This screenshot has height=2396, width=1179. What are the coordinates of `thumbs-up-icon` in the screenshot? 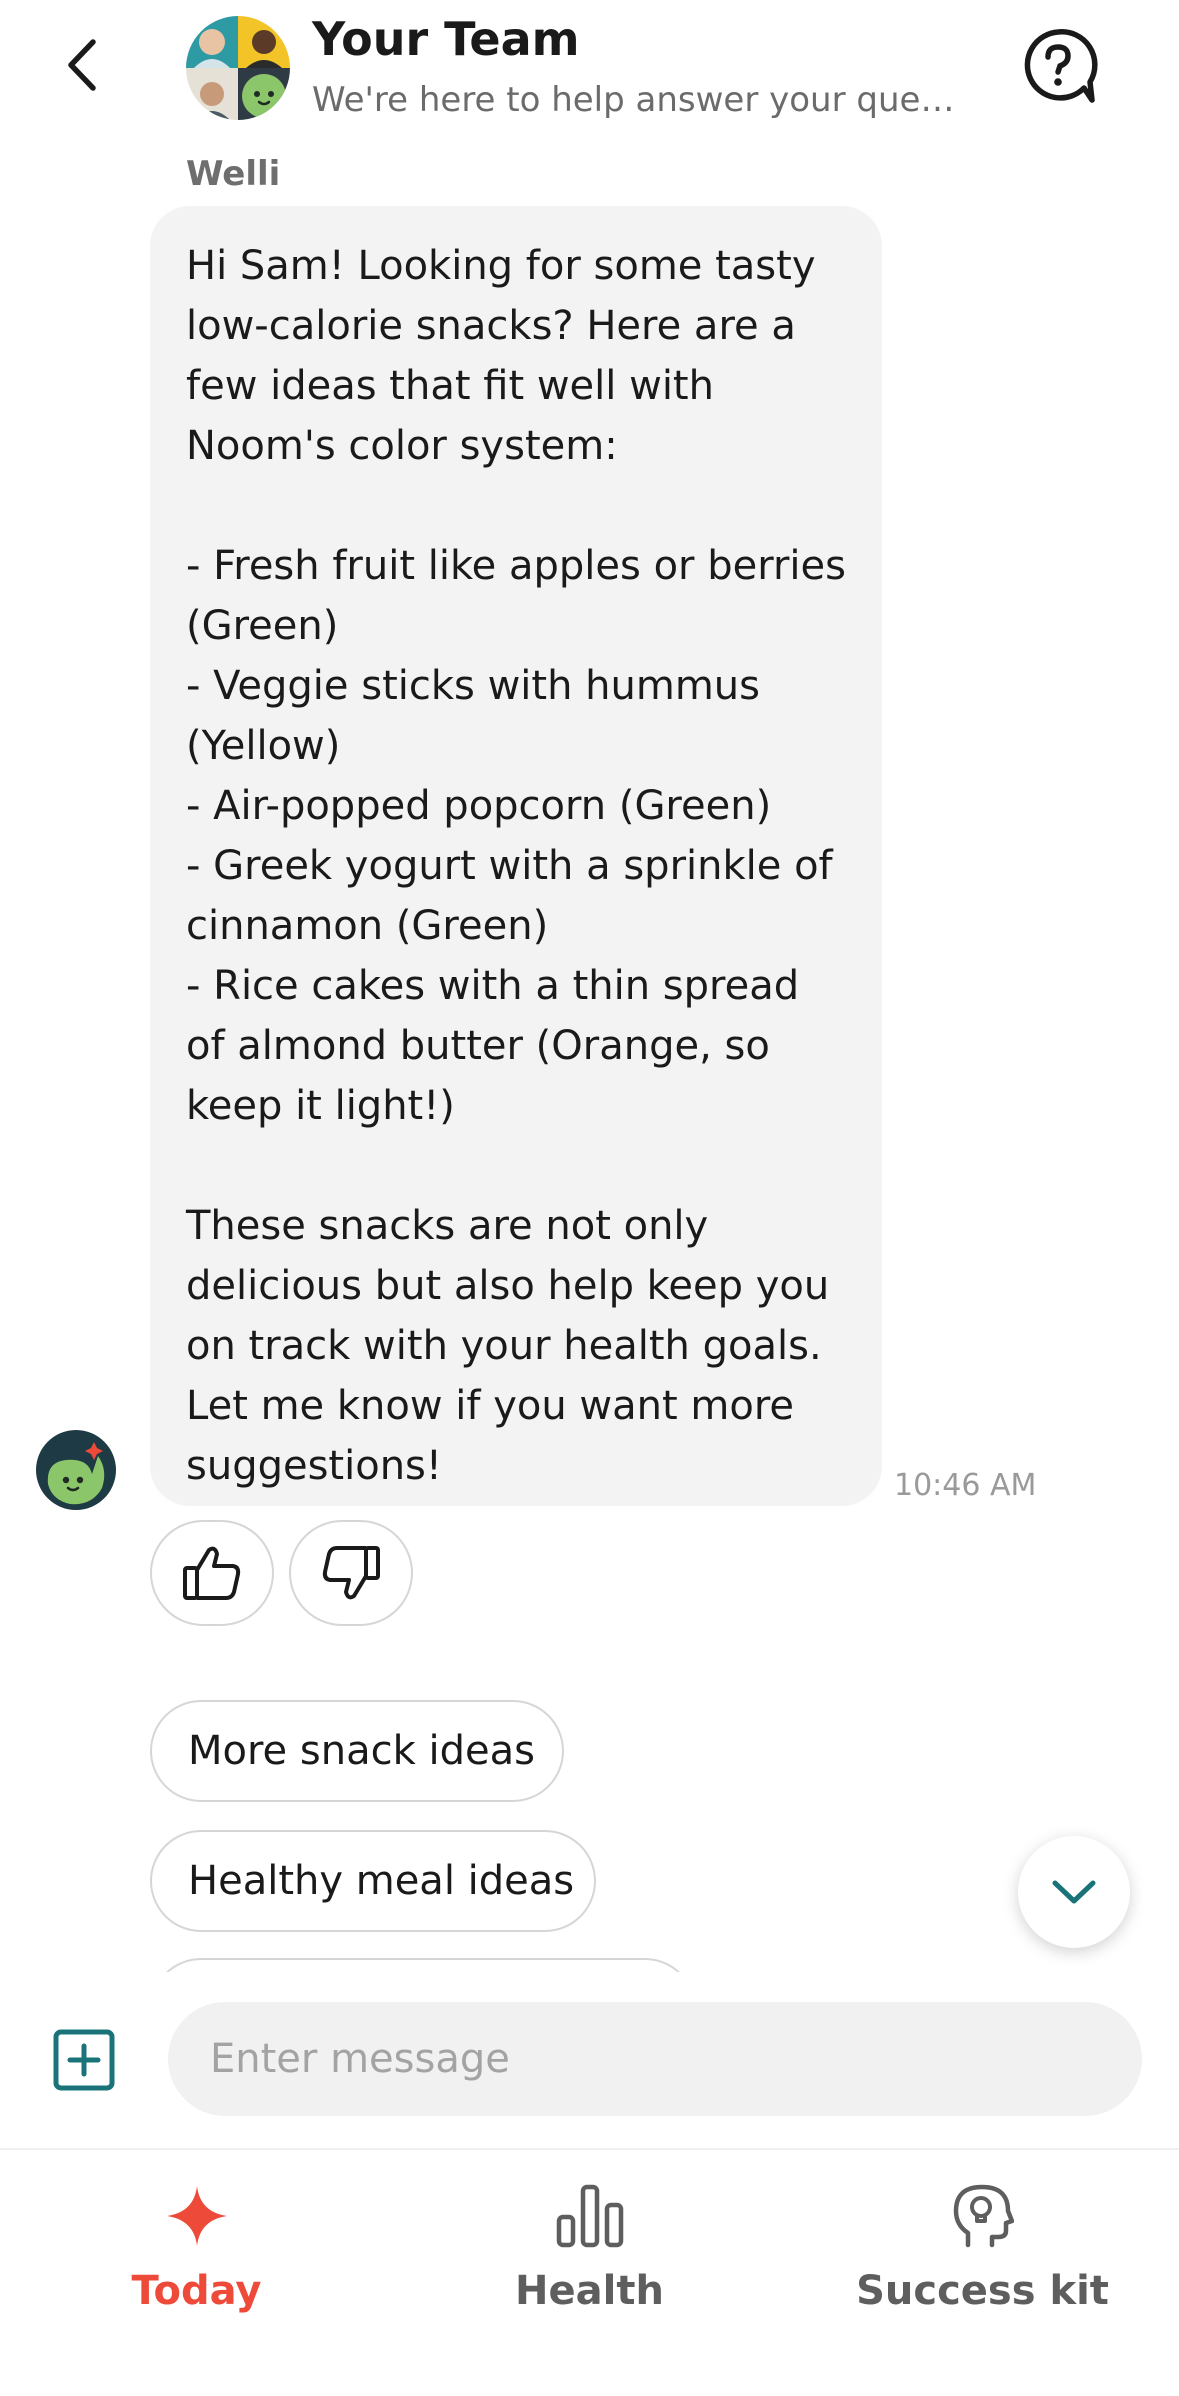 It's located at (212, 1573).